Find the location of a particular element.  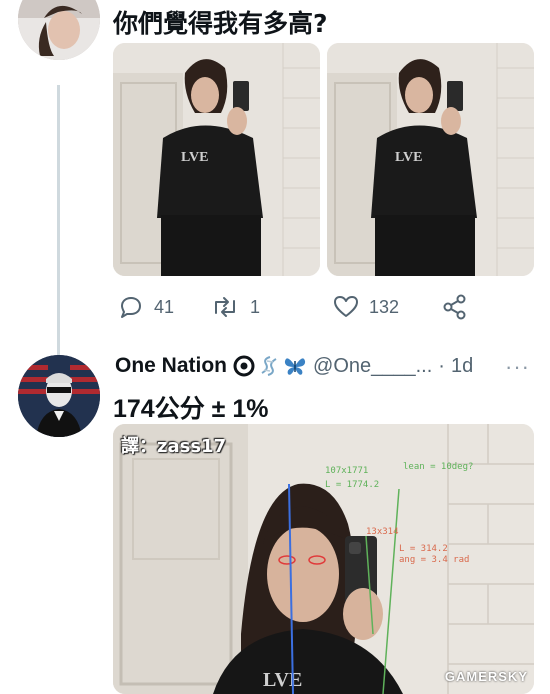

share-action is located at coordinates (455, 307).